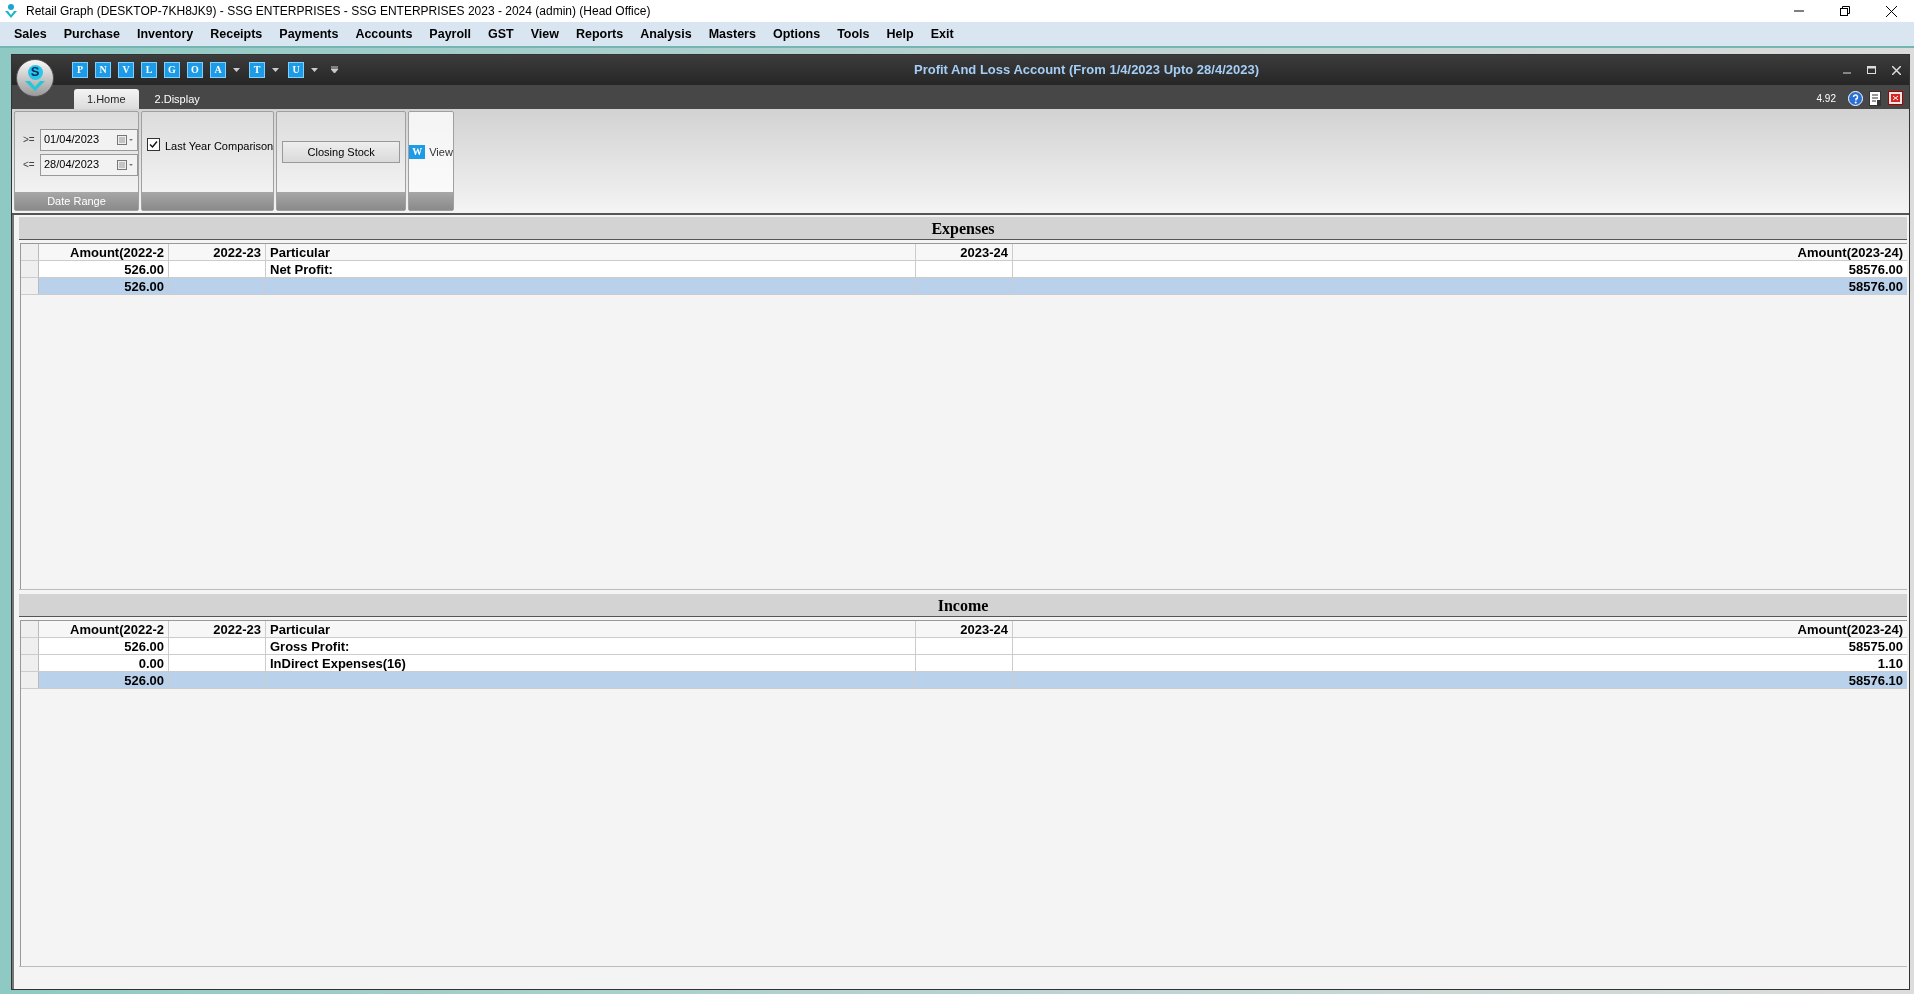 This screenshot has height=994, width=1914. What do you see at coordinates (450, 34) in the screenshot?
I see `menu-item: Payroll` at bounding box center [450, 34].